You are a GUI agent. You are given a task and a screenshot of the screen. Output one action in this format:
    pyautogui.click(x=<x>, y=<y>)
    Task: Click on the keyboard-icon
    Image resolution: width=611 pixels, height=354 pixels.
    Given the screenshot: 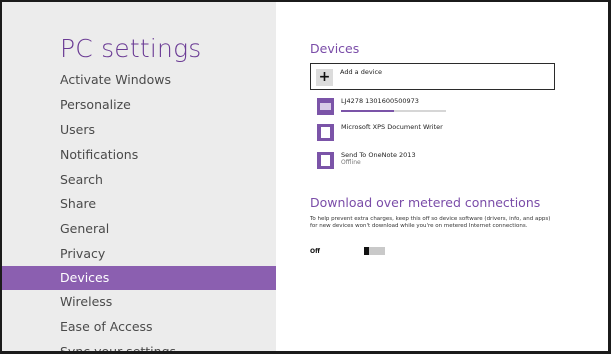 What is the action you would take?
    pyautogui.click(x=325, y=106)
    